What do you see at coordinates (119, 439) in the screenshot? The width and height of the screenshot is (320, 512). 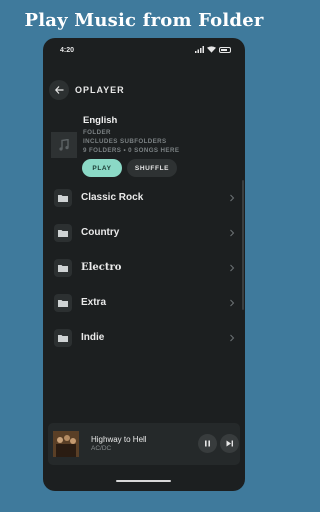 I see `track-title: Highway to Hell` at bounding box center [119, 439].